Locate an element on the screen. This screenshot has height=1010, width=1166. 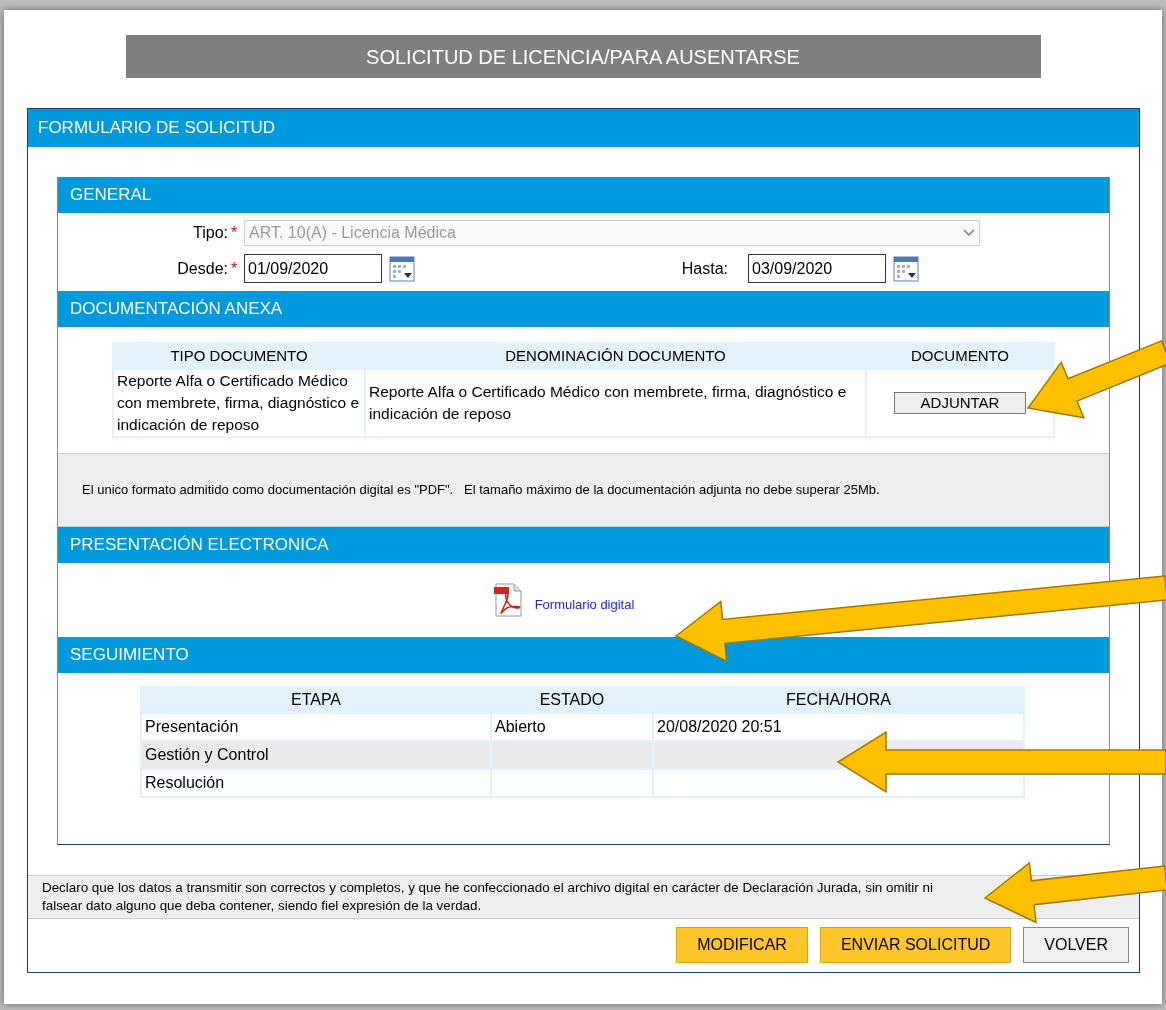
column-header: FECHA/HORA is located at coordinates (838, 700).